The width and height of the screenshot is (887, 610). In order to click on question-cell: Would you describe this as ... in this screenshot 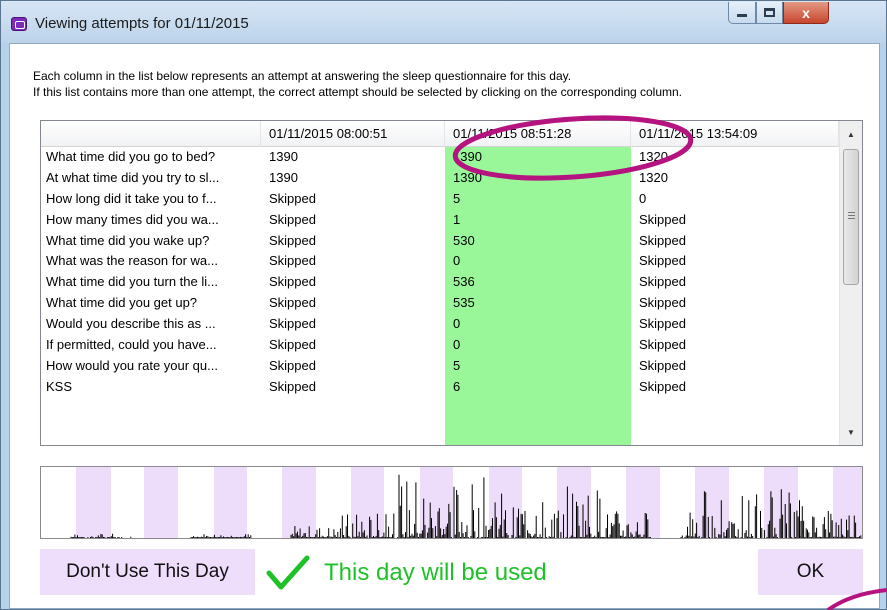, I will do `click(131, 324)`.